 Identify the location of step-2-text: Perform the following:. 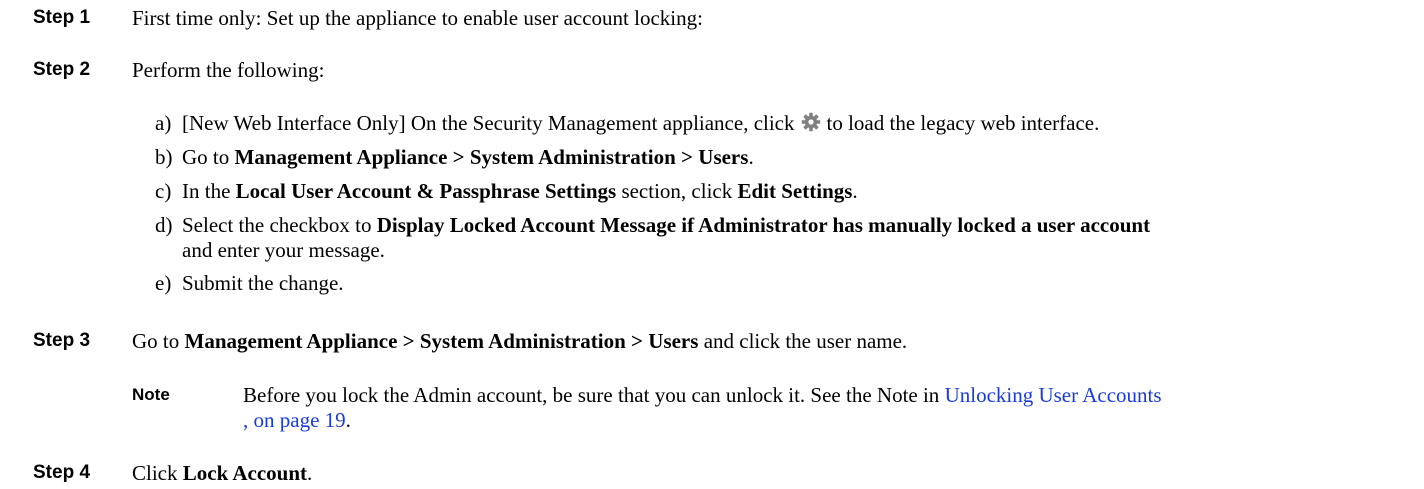
(228, 70).